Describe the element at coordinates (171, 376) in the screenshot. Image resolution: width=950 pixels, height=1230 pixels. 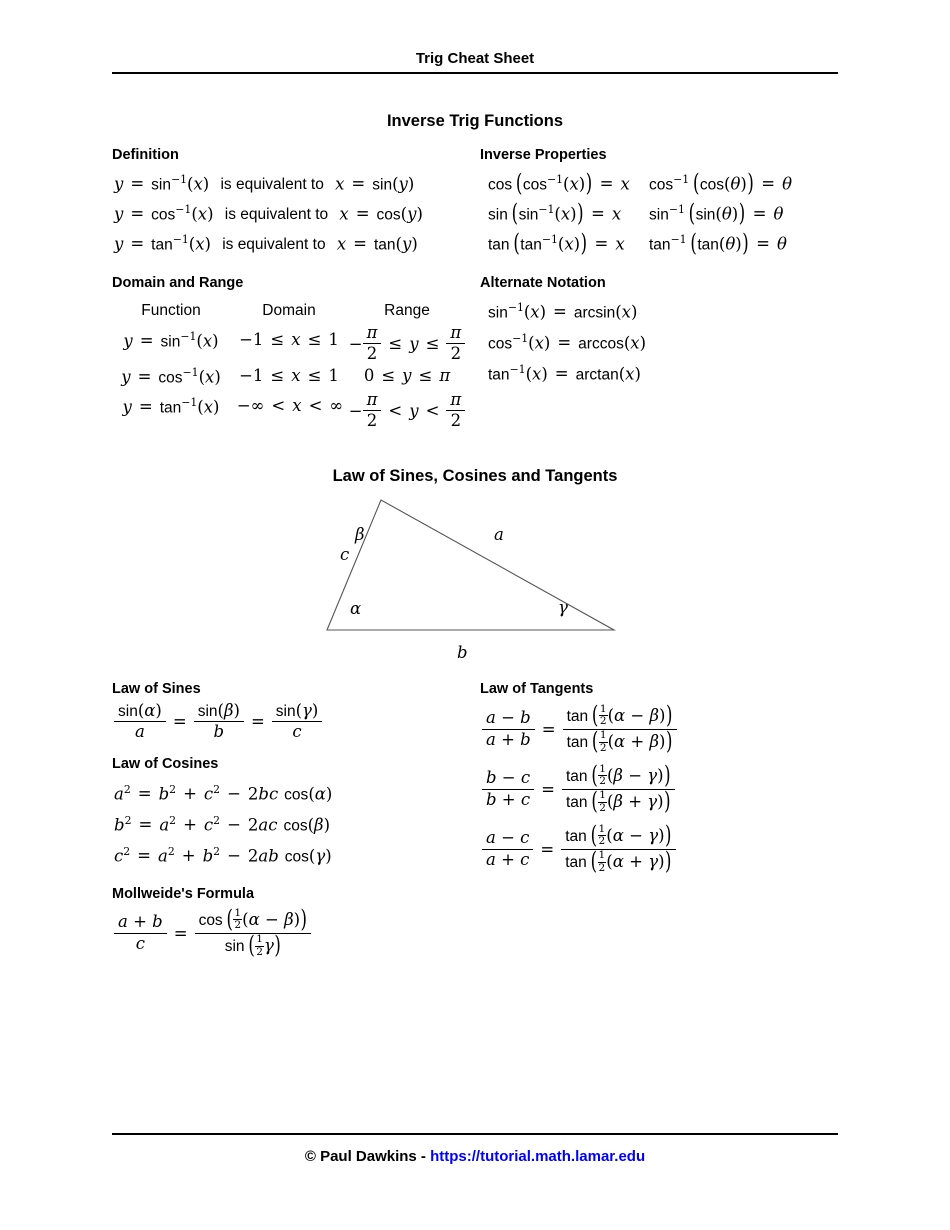
I see `table-row-function: y = cos−1(x)` at that location.